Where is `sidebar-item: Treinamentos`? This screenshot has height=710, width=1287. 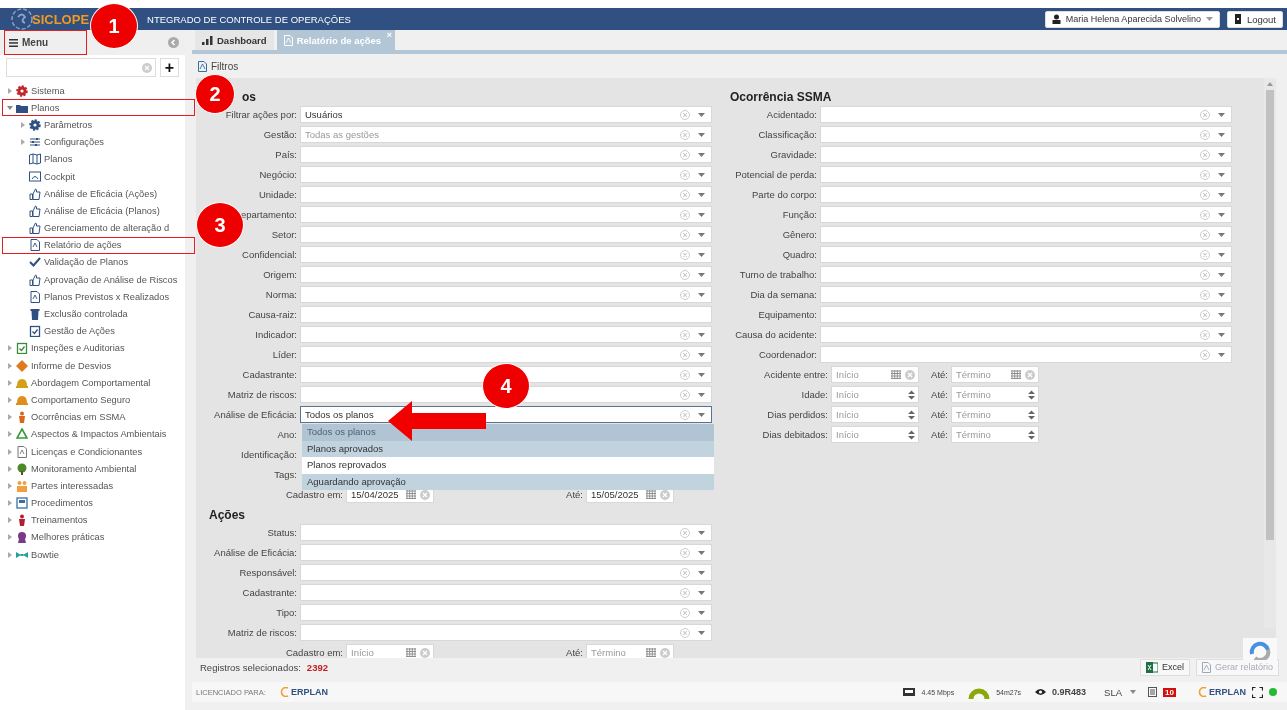
sidebar-item: Treinamentos is located at coordinates (93, 520).